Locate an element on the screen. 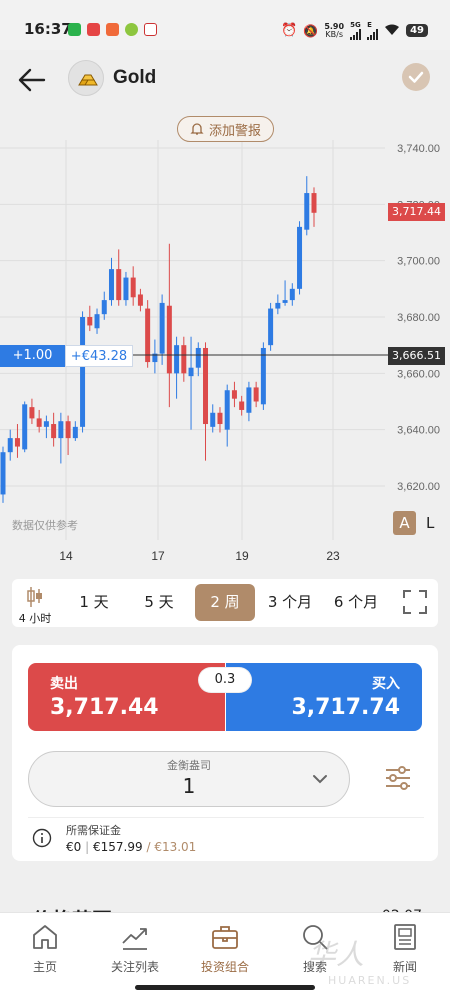 This screenshot has height=1000, width=450. wechat-icon is located at coordinates (74, 29).